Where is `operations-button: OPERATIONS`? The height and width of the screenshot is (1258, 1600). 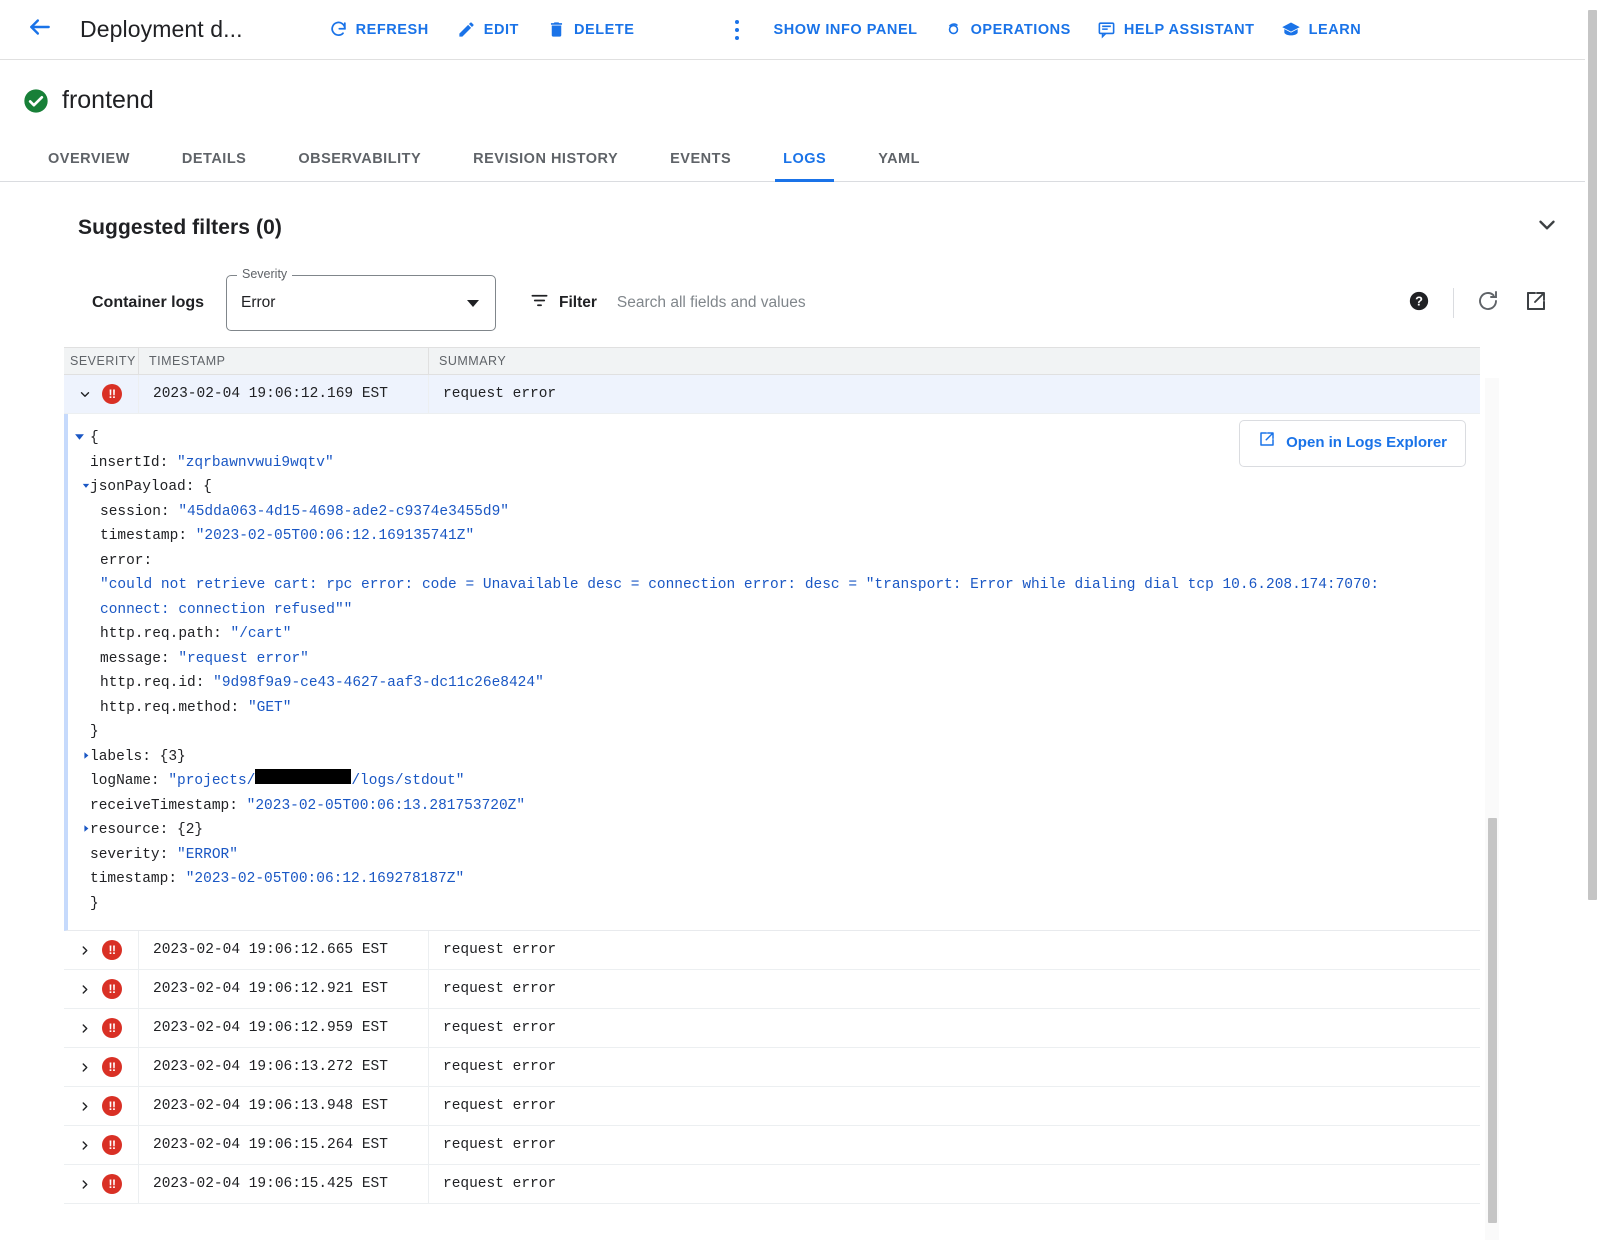
operations-button: OPERATIONS is located at coordinates (1007, 29).